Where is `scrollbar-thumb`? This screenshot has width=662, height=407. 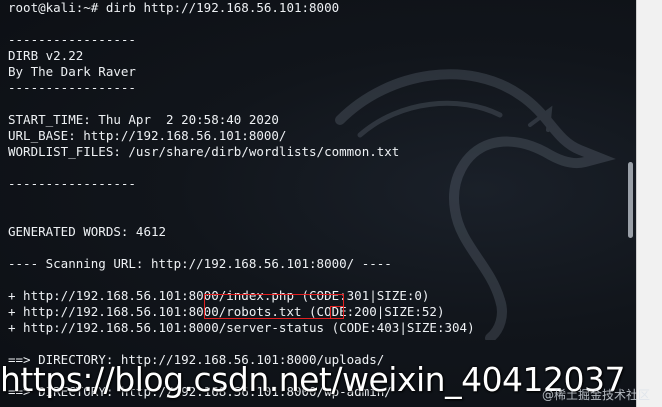 scrollbar-thumb is located at coordinates (630, 200).